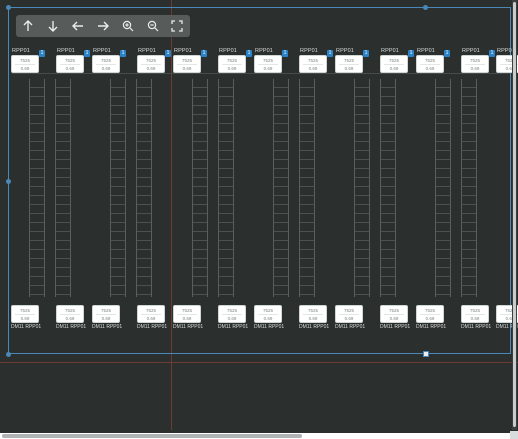  What do you see at coordinates (8, 354) in the screenshot?
I see `selection-handle-bottom-left` at bounding box center [8, 354].